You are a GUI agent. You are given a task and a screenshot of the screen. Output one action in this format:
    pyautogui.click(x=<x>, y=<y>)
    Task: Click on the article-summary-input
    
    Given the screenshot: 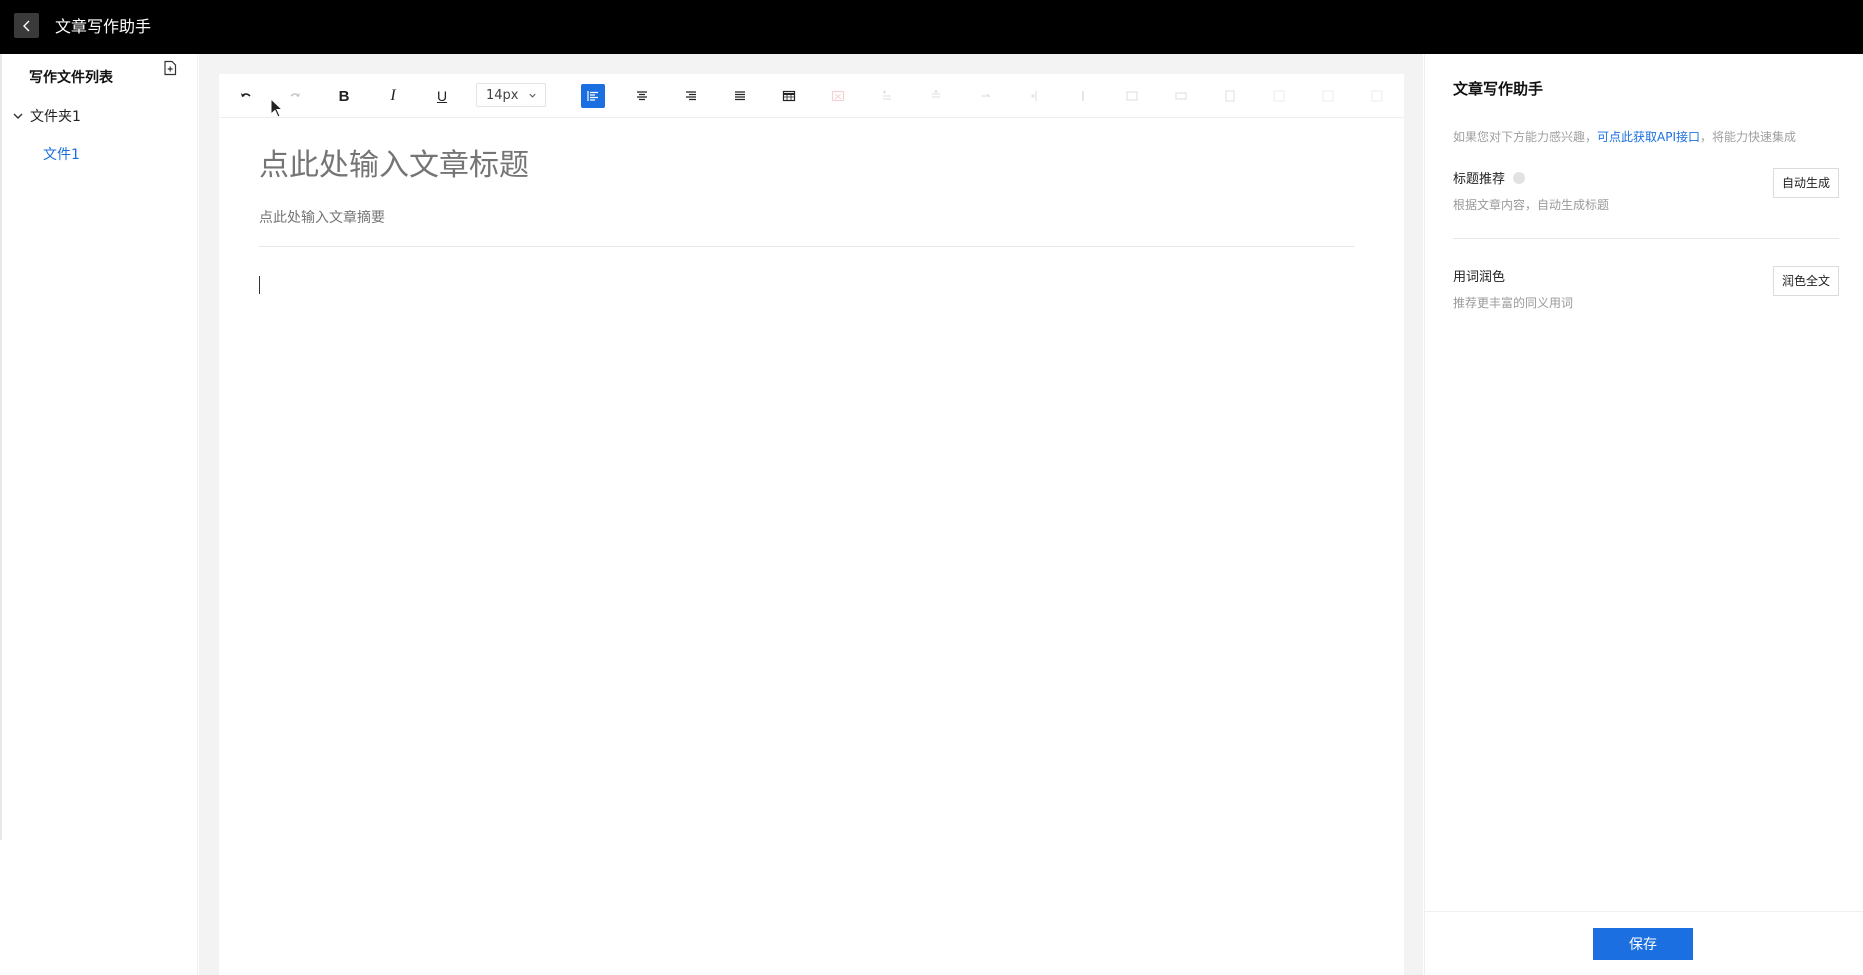 What is the action you would take?
    pyautogui.click(x=809, y=218)
    